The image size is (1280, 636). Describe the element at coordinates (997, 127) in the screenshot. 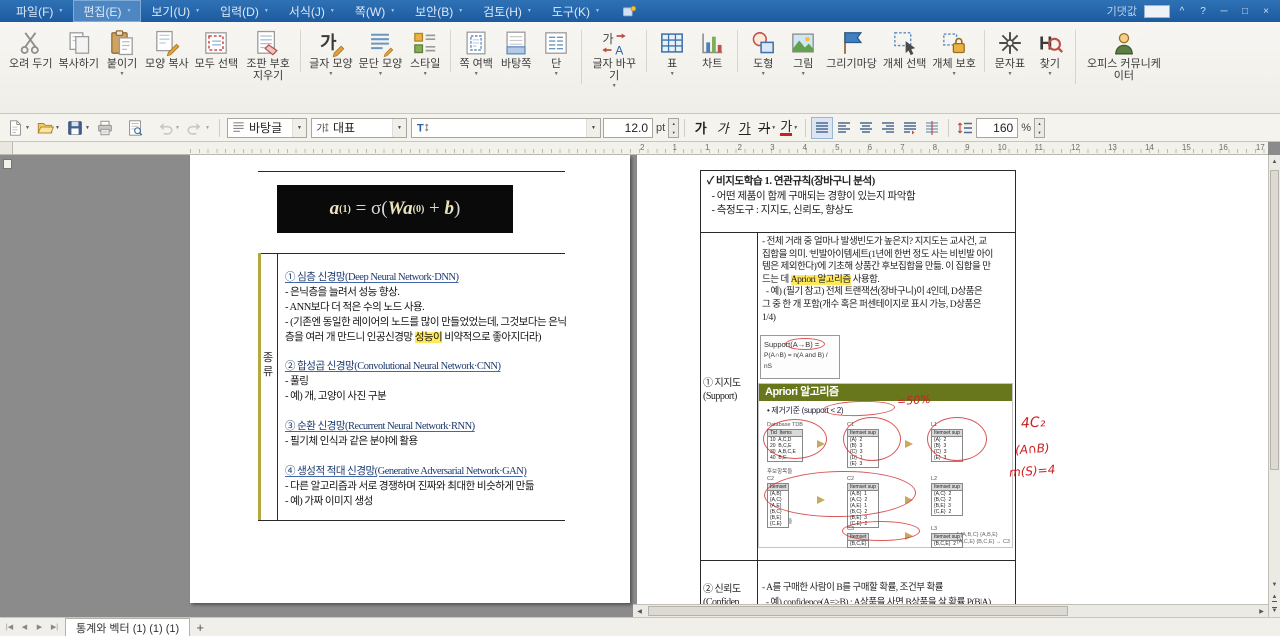

I see `line-spacing-input: 160` at that location.